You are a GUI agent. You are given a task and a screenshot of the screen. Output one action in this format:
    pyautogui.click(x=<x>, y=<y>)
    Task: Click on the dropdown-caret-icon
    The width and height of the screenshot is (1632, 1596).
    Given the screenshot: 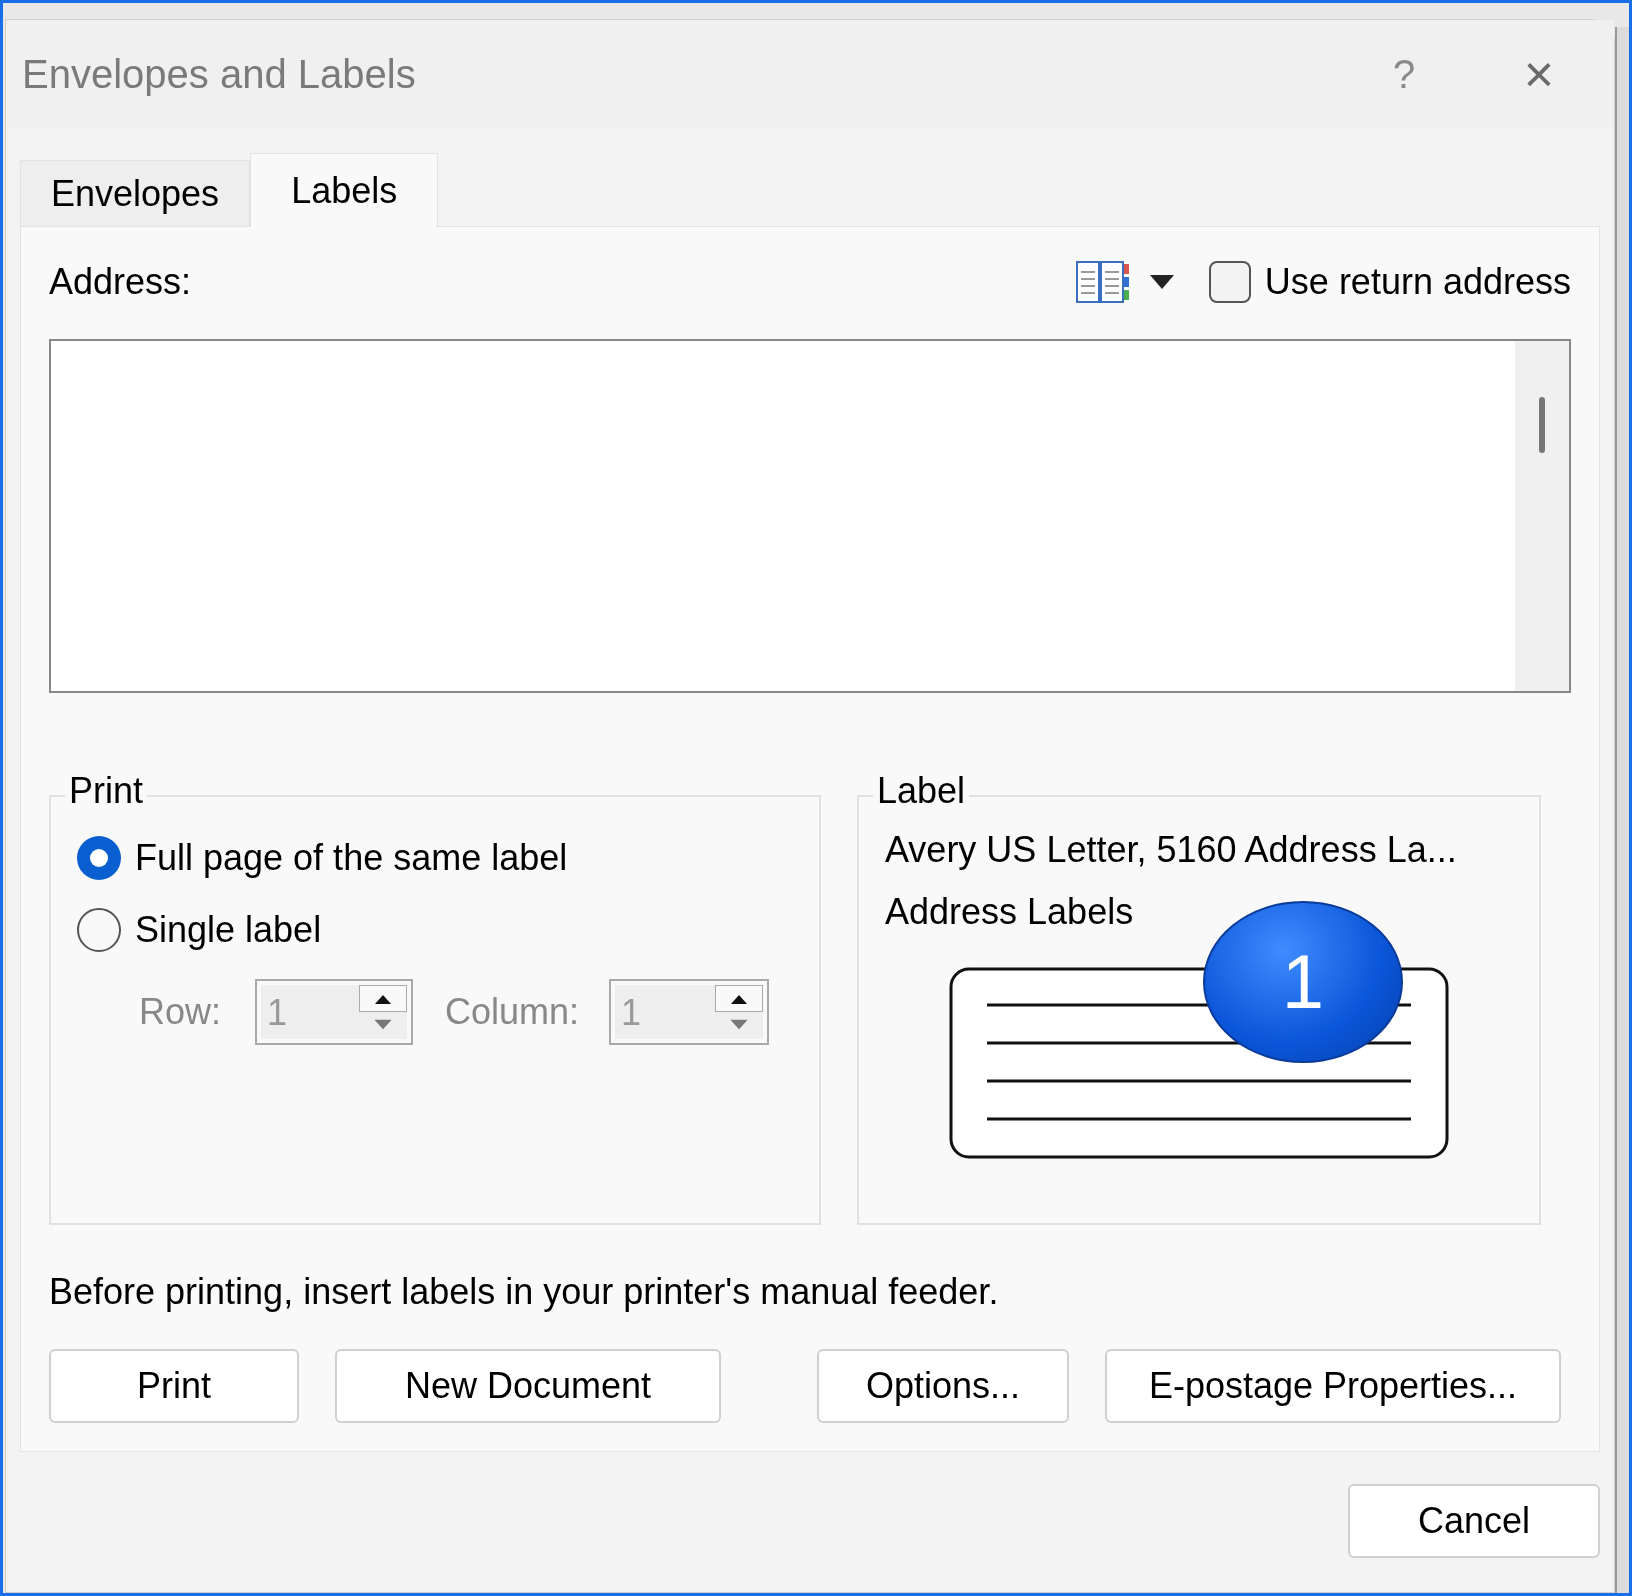 What is the action you would take?
    pyautogui.click(x=1161, y=282)
    